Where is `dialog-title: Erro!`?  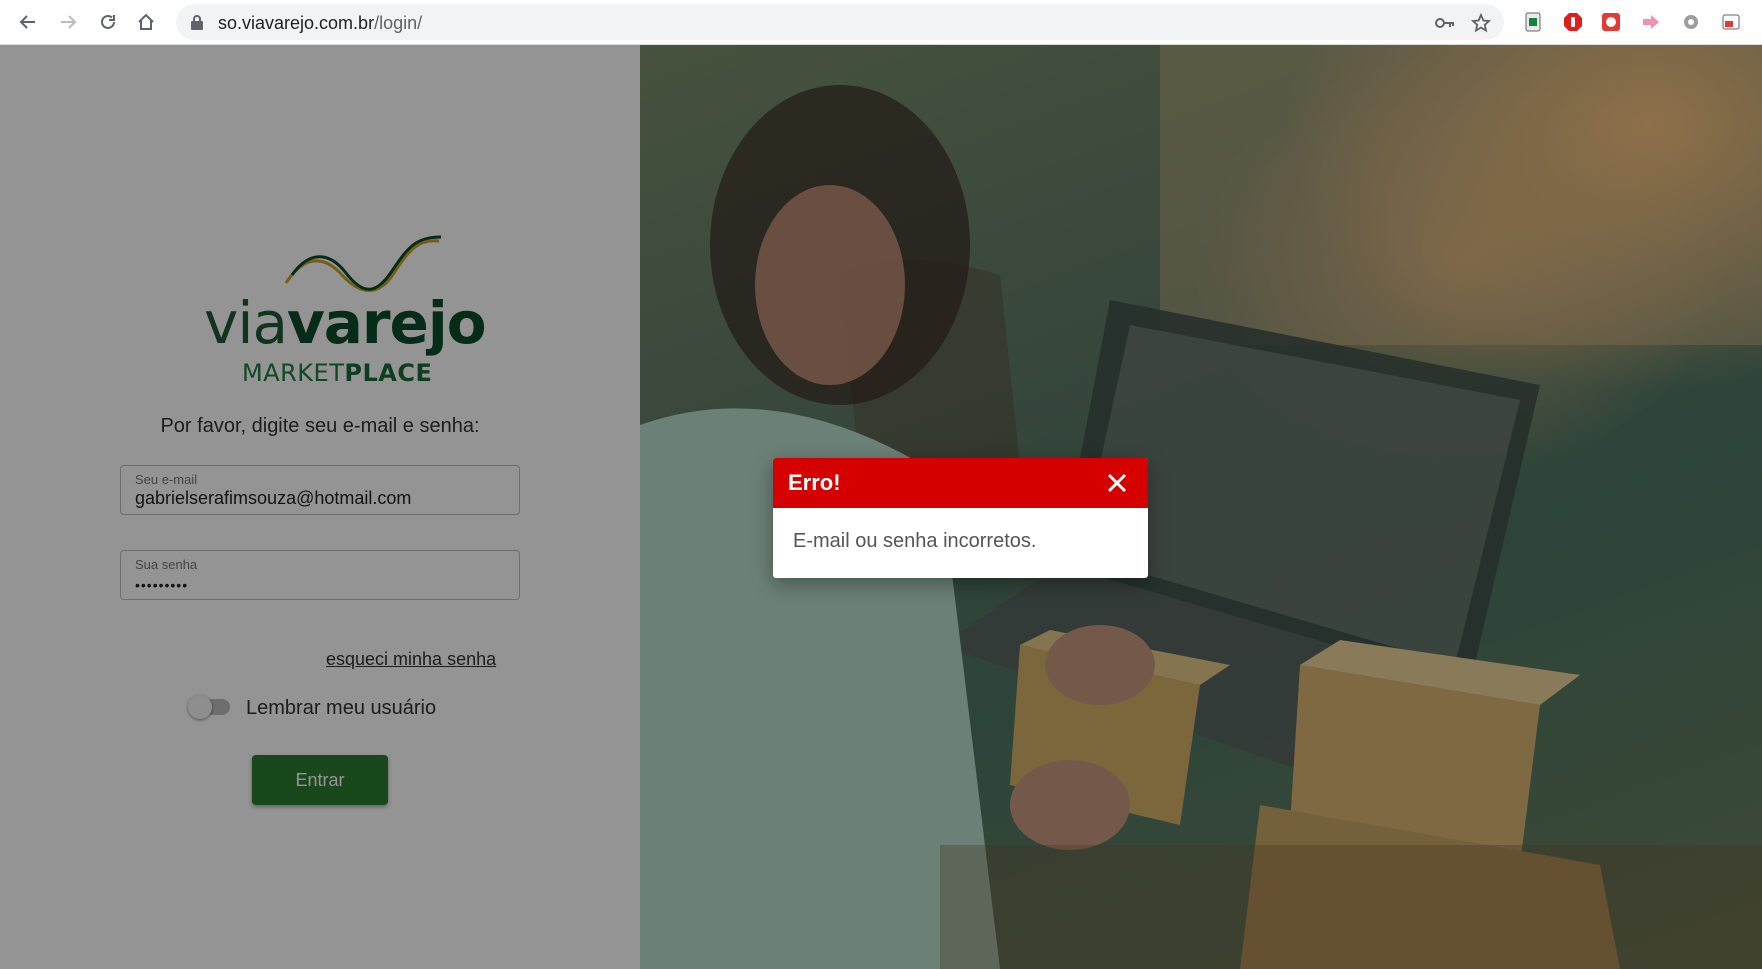 dialog-title: Erro! is located at coordinates (814, 482).